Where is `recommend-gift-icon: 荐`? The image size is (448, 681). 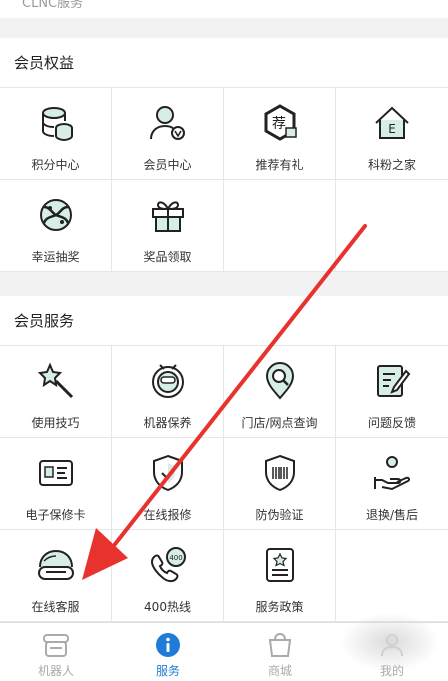
recommend-gift-icon: 荐 is located at coordinates (280, 123).